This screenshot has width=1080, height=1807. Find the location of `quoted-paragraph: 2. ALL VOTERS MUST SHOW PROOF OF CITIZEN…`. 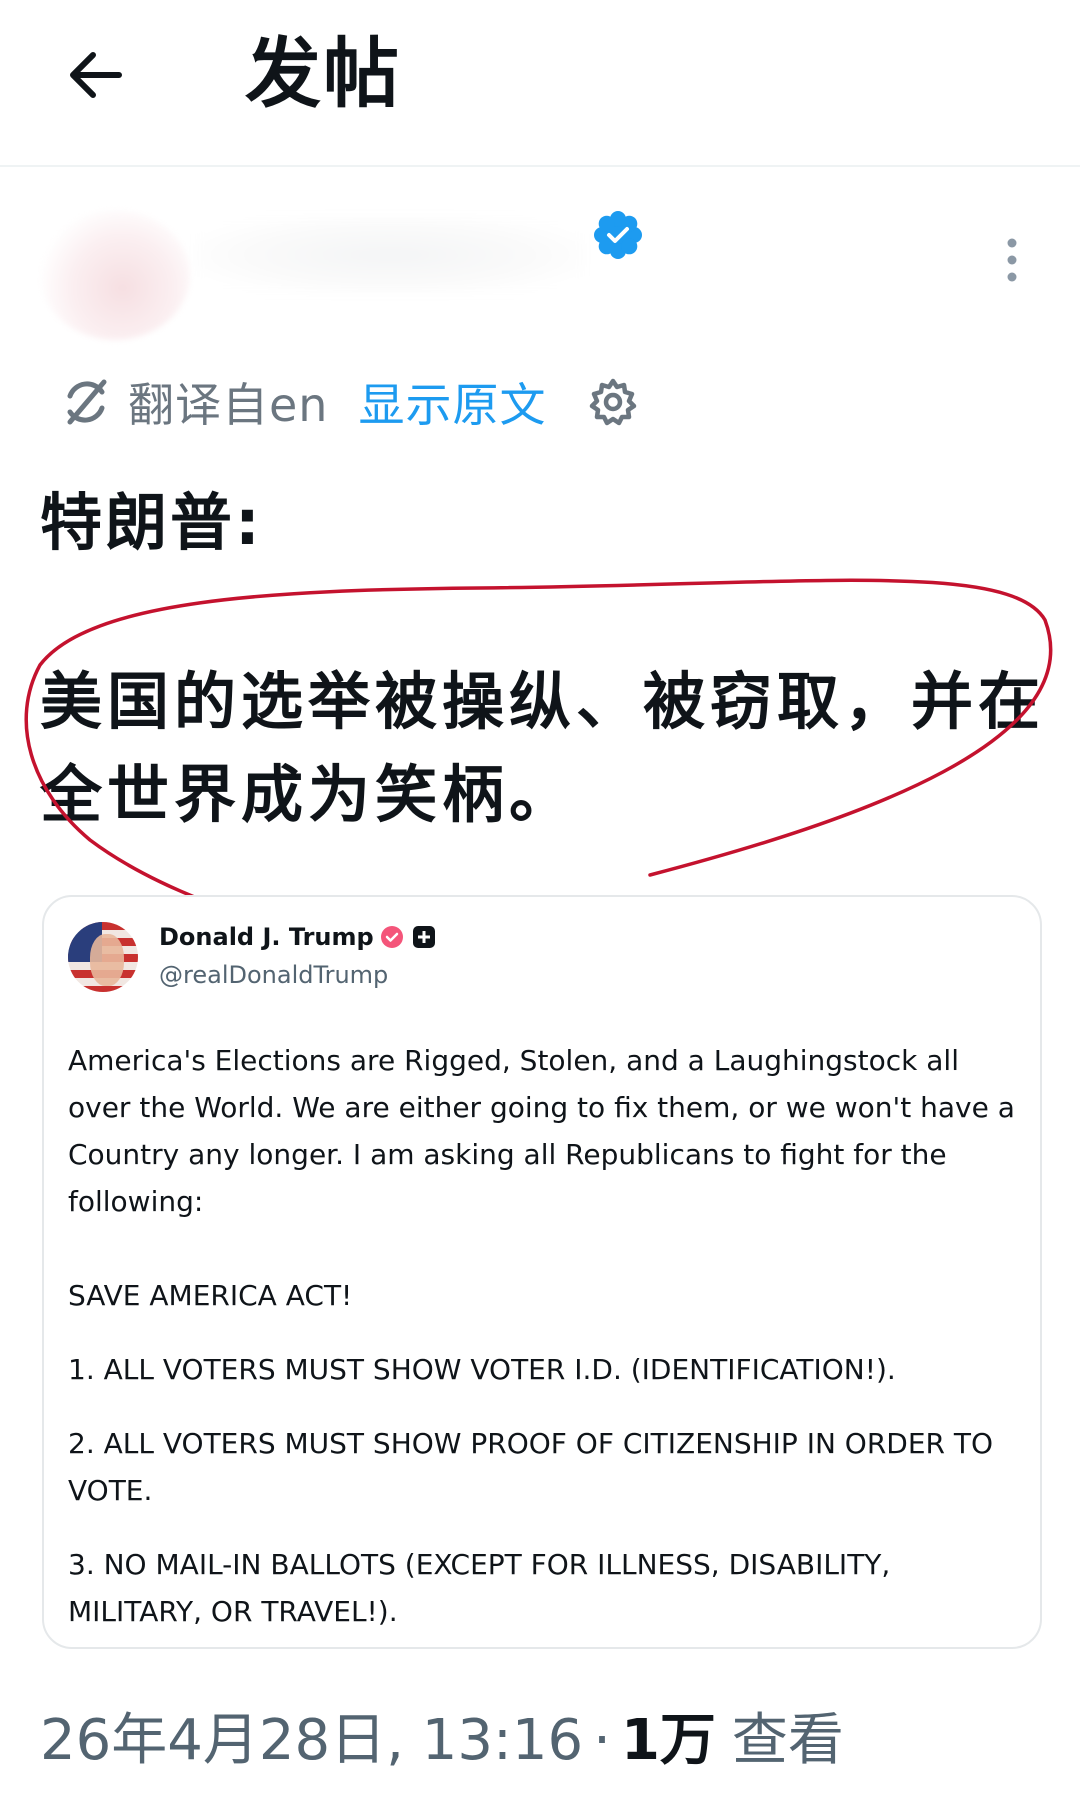

quoted-paragraph: 2. ALL VOTERS MUST SHOW PROOF OF CITIZEN… is located at coordinates (531, 1467).